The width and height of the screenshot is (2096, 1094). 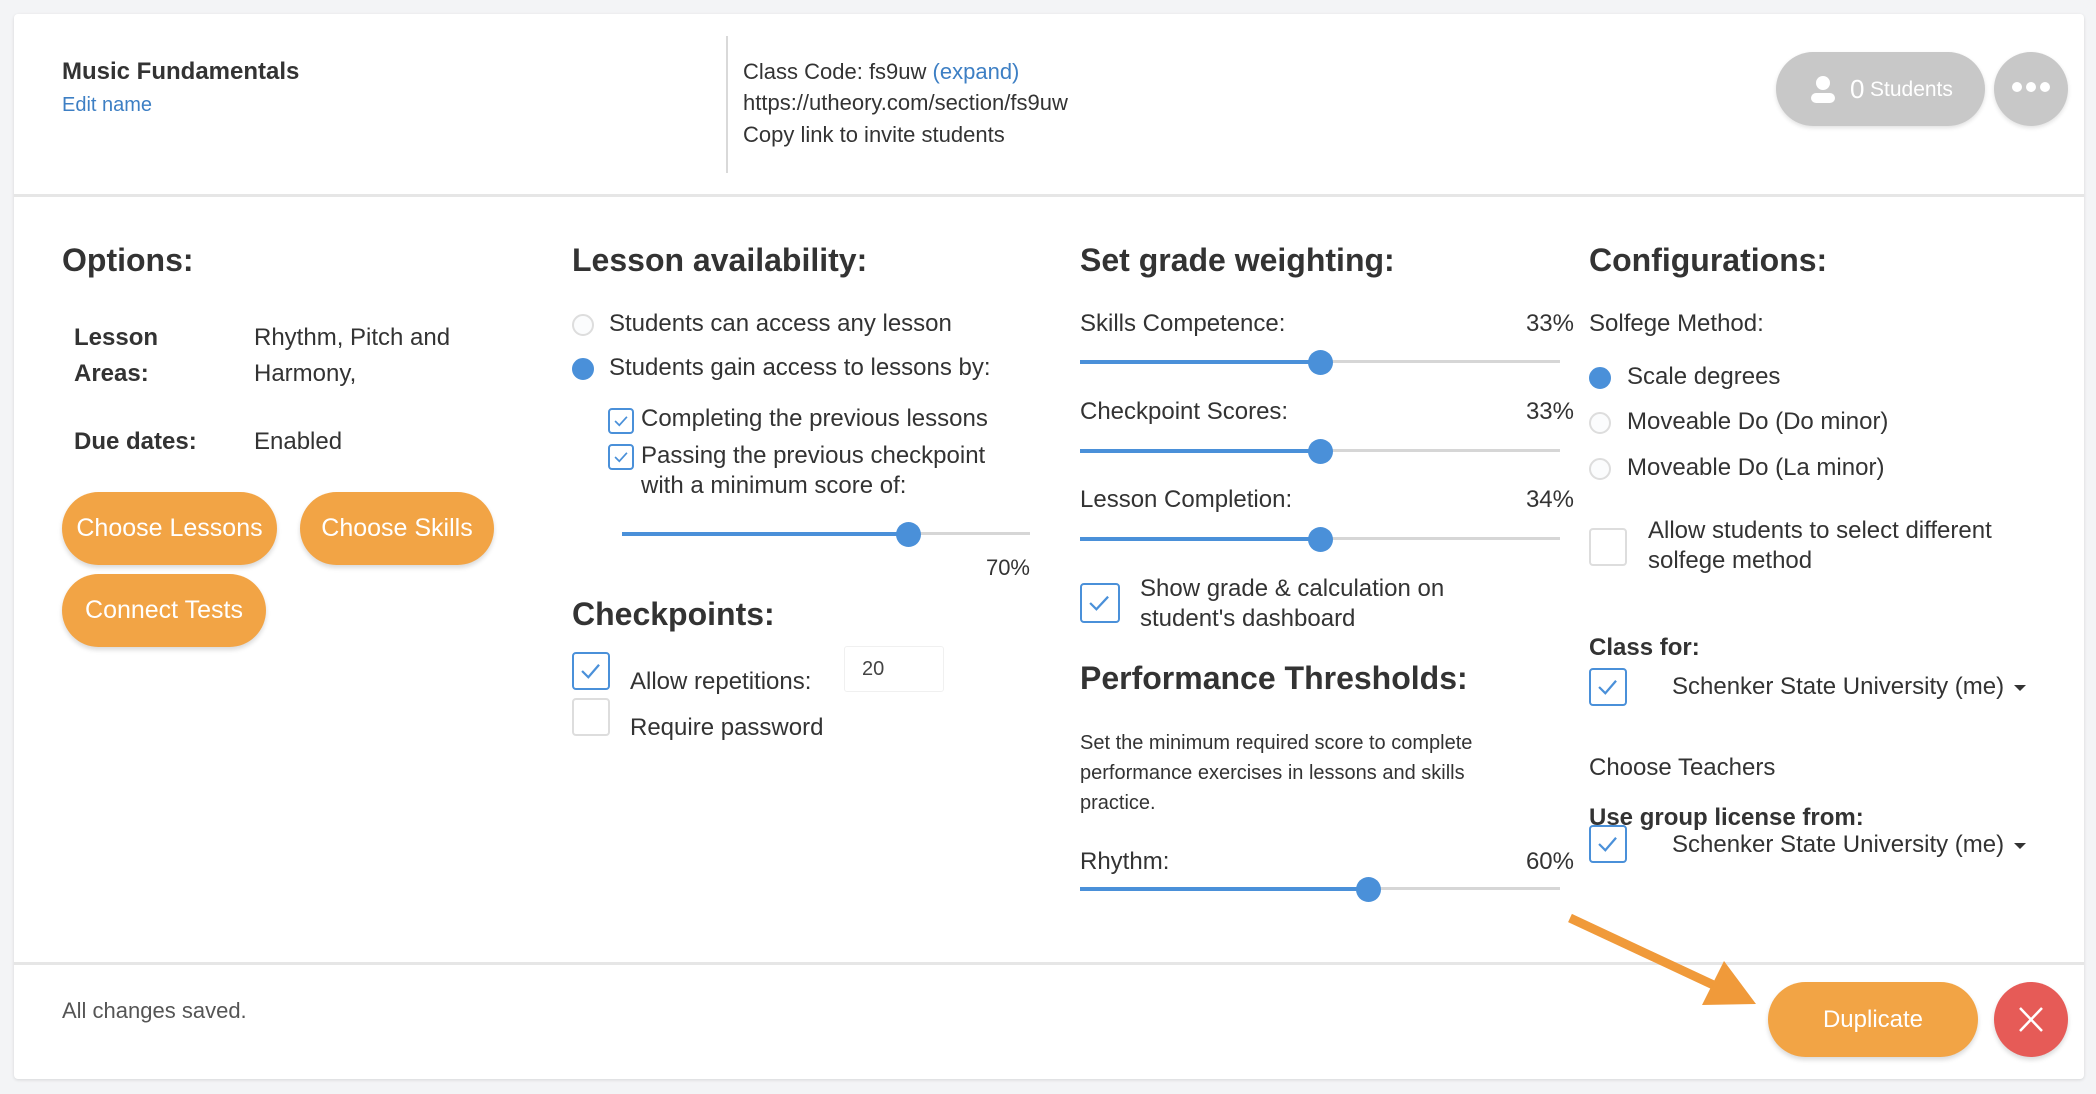 What do you see at coordinates (1662, 959) in the screenshot?
I see `annotation-arrow-icon` at bounding box center [1662, 959].